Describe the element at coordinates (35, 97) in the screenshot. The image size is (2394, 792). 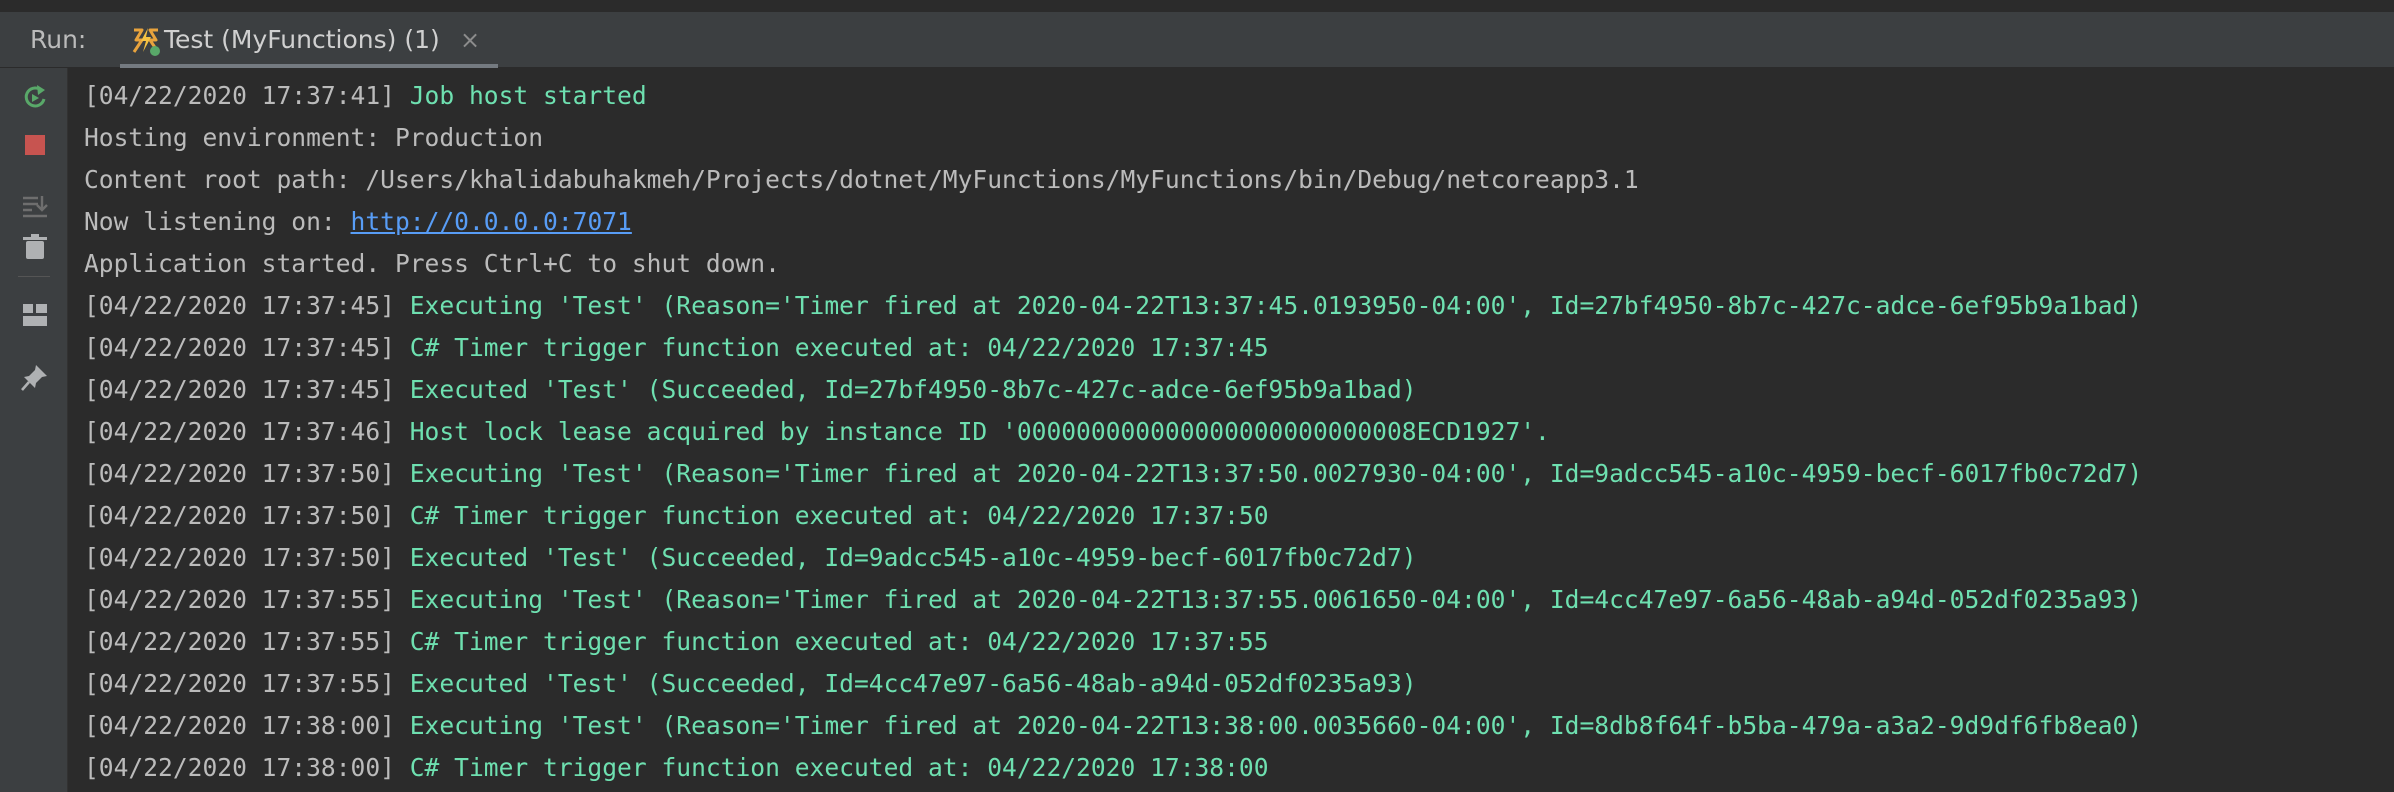
I see `rerun-icon` at that location.